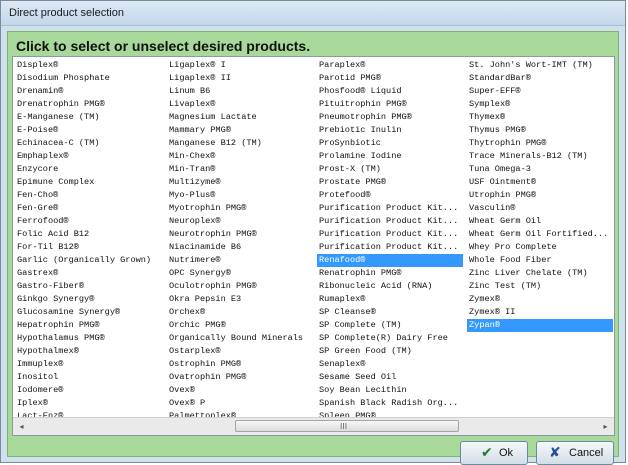 Image resolution: width=628 pixels, height=465 pixels. I want to click on list-item: Zymex®, so click(540, 299).